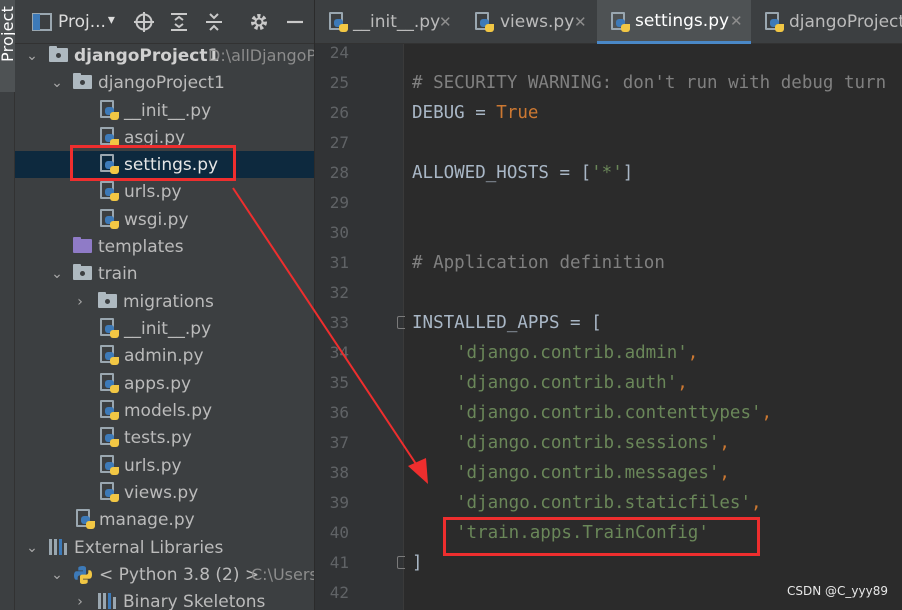 Image resolution: width=902 pixels, height=610 pixels. I want to click on line-number: 36, so click(339, 412).